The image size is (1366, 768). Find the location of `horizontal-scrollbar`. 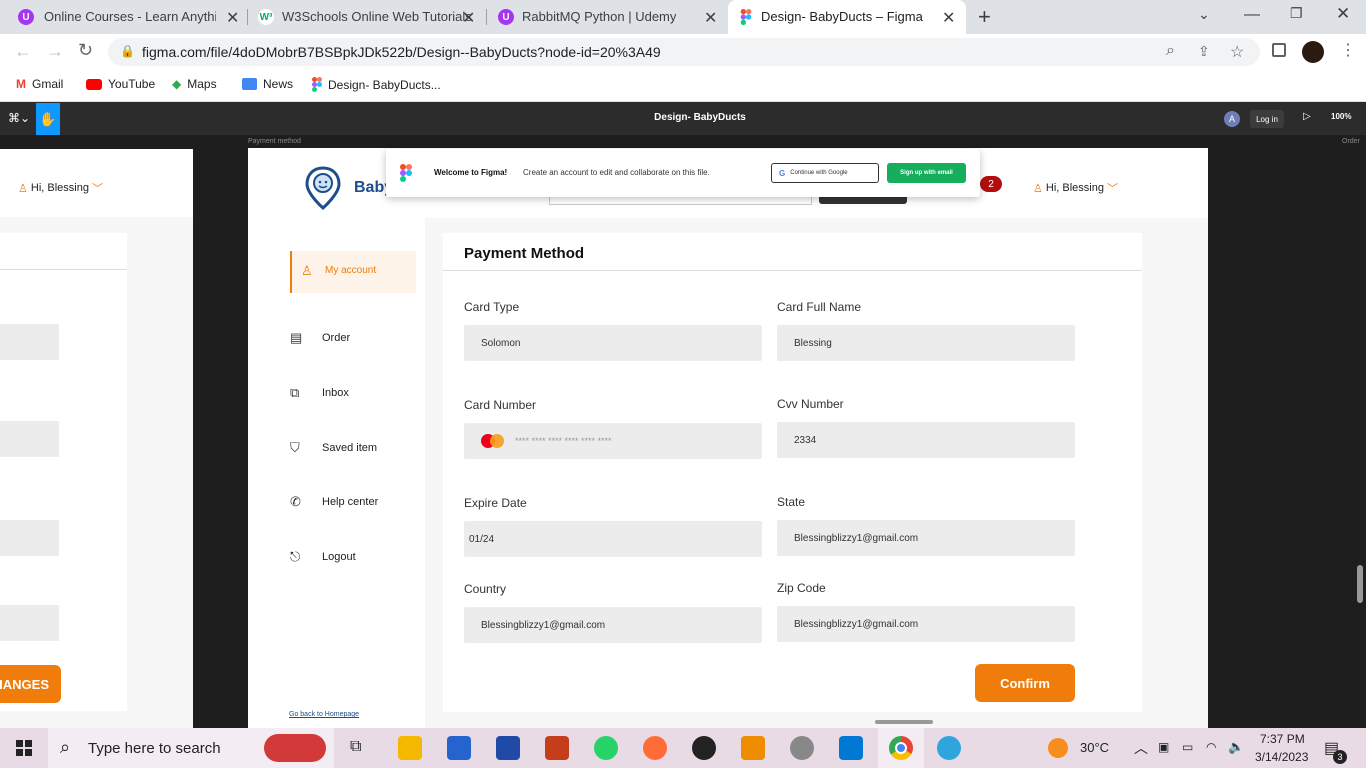

horizontal-scrollbar is located at coordinates (904, 722).